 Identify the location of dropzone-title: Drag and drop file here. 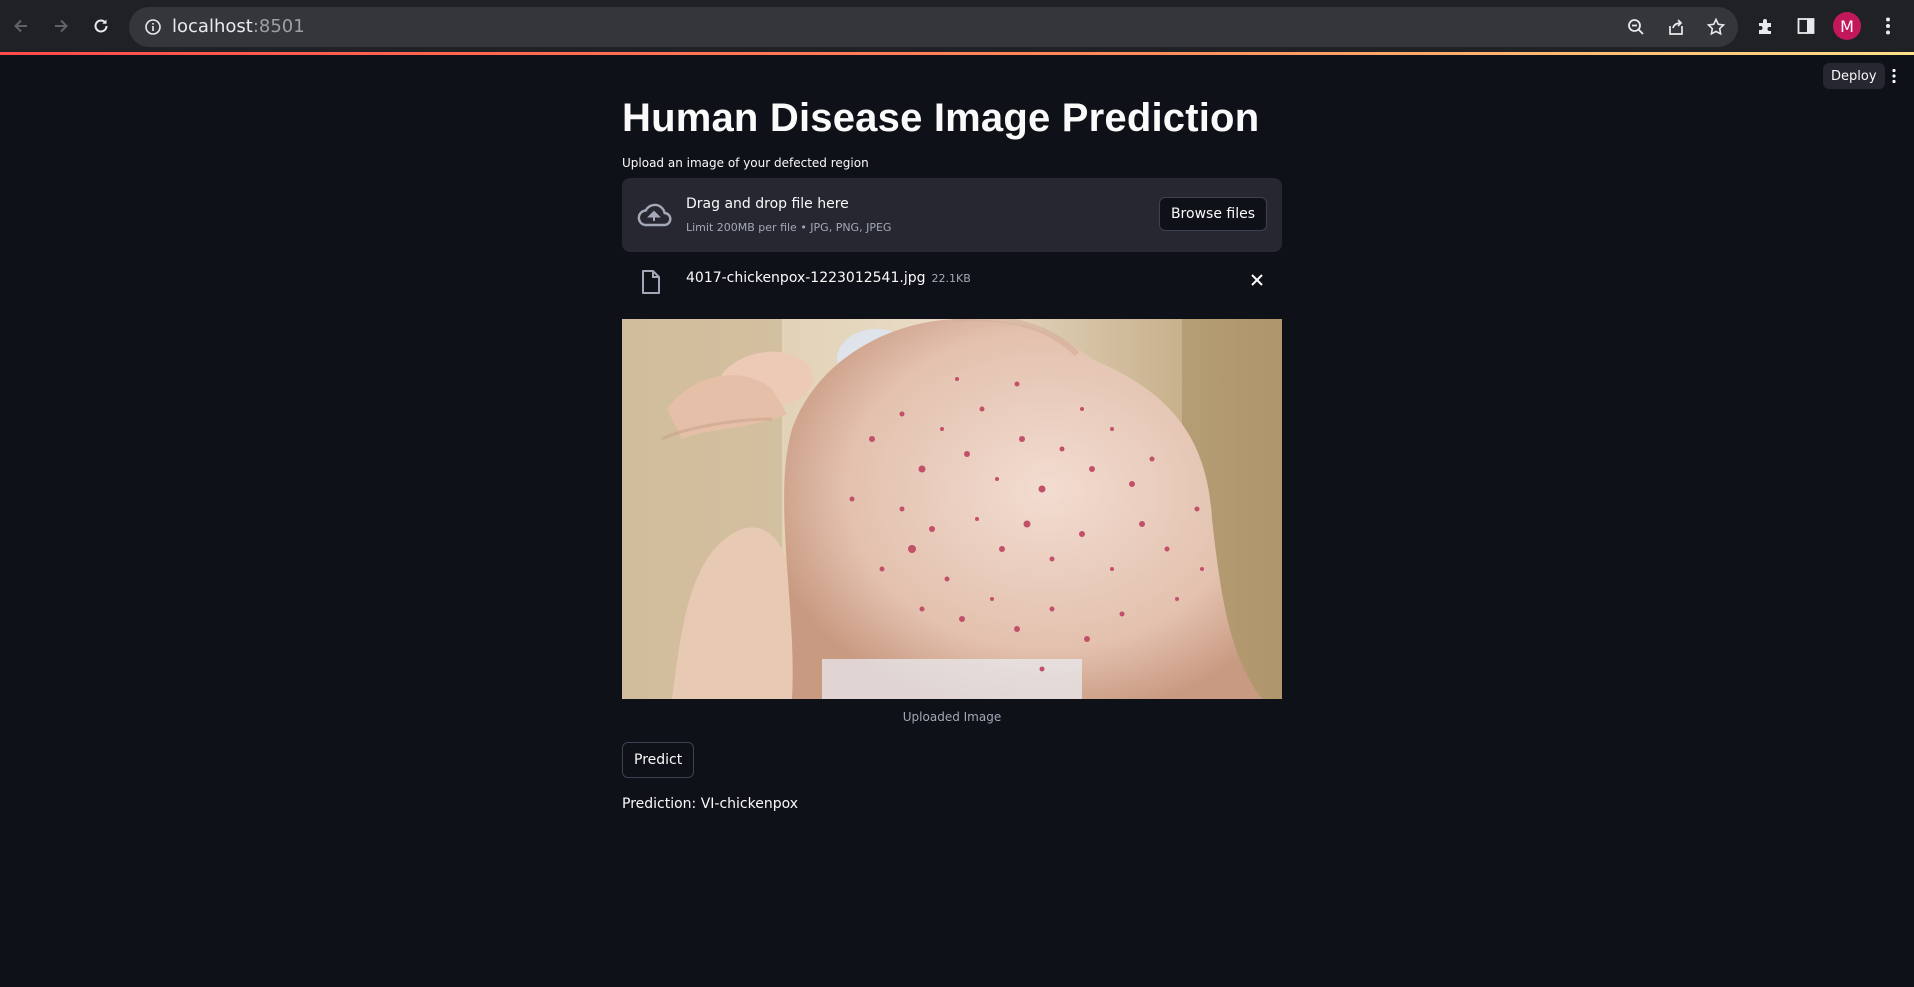
(767, 204).